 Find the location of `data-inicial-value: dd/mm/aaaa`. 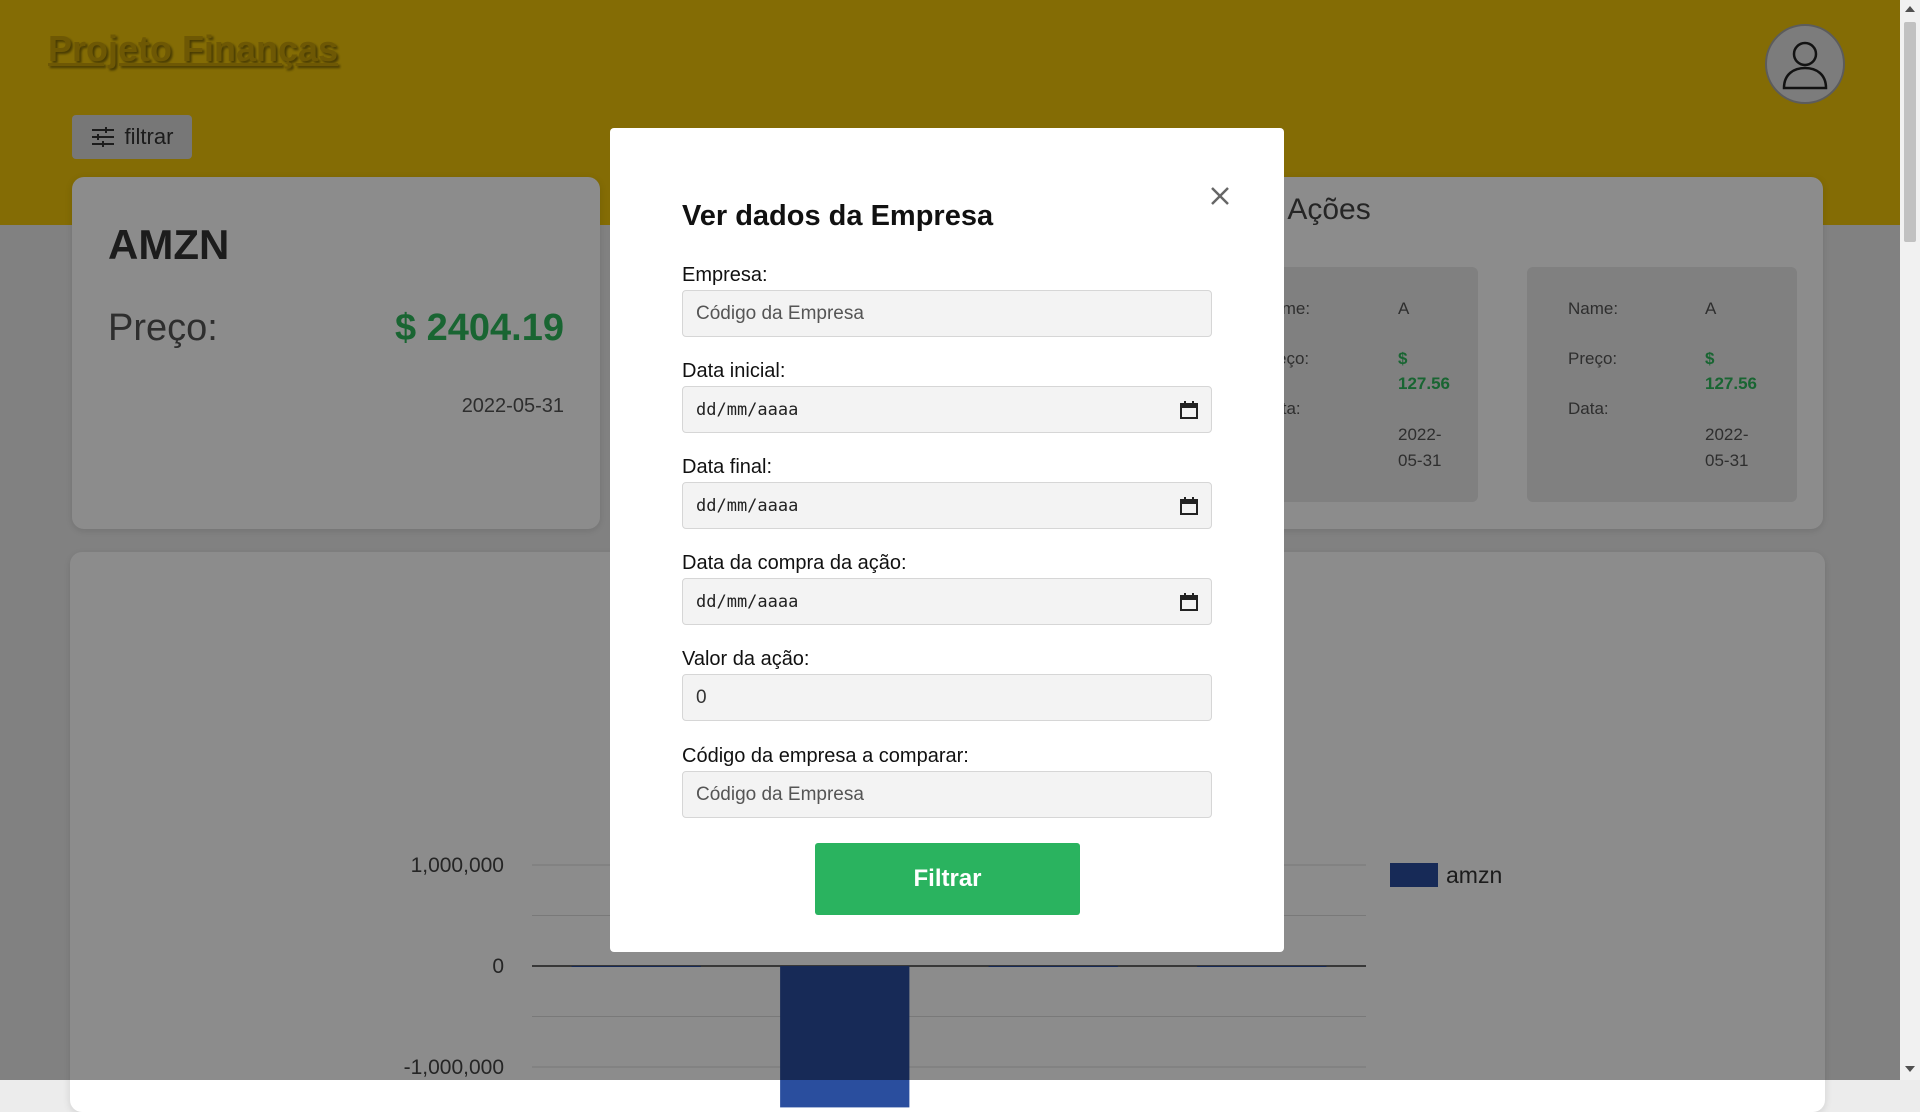

data-inicial-value: dd/mm/aaaa is located at coordinates (747, 409).